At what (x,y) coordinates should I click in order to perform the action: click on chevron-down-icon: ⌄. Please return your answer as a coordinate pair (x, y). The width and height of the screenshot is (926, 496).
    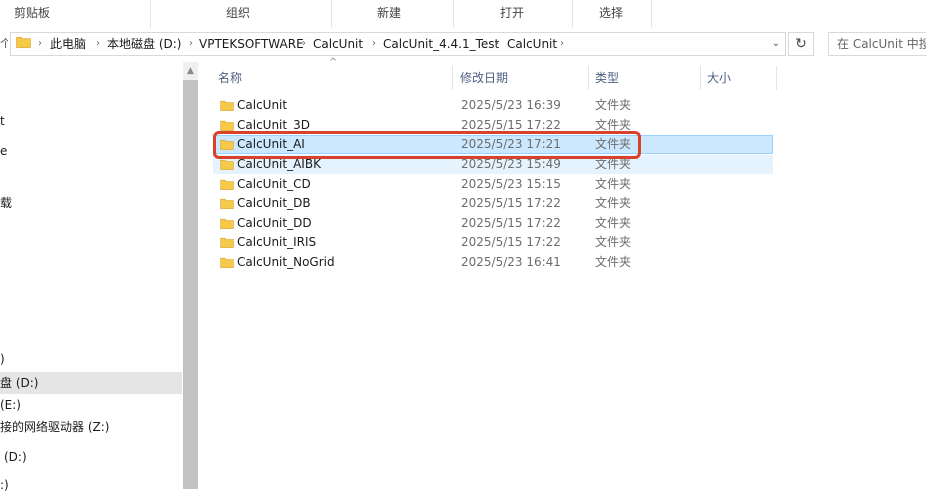
    Looking at the image, I should click on (776, 44).